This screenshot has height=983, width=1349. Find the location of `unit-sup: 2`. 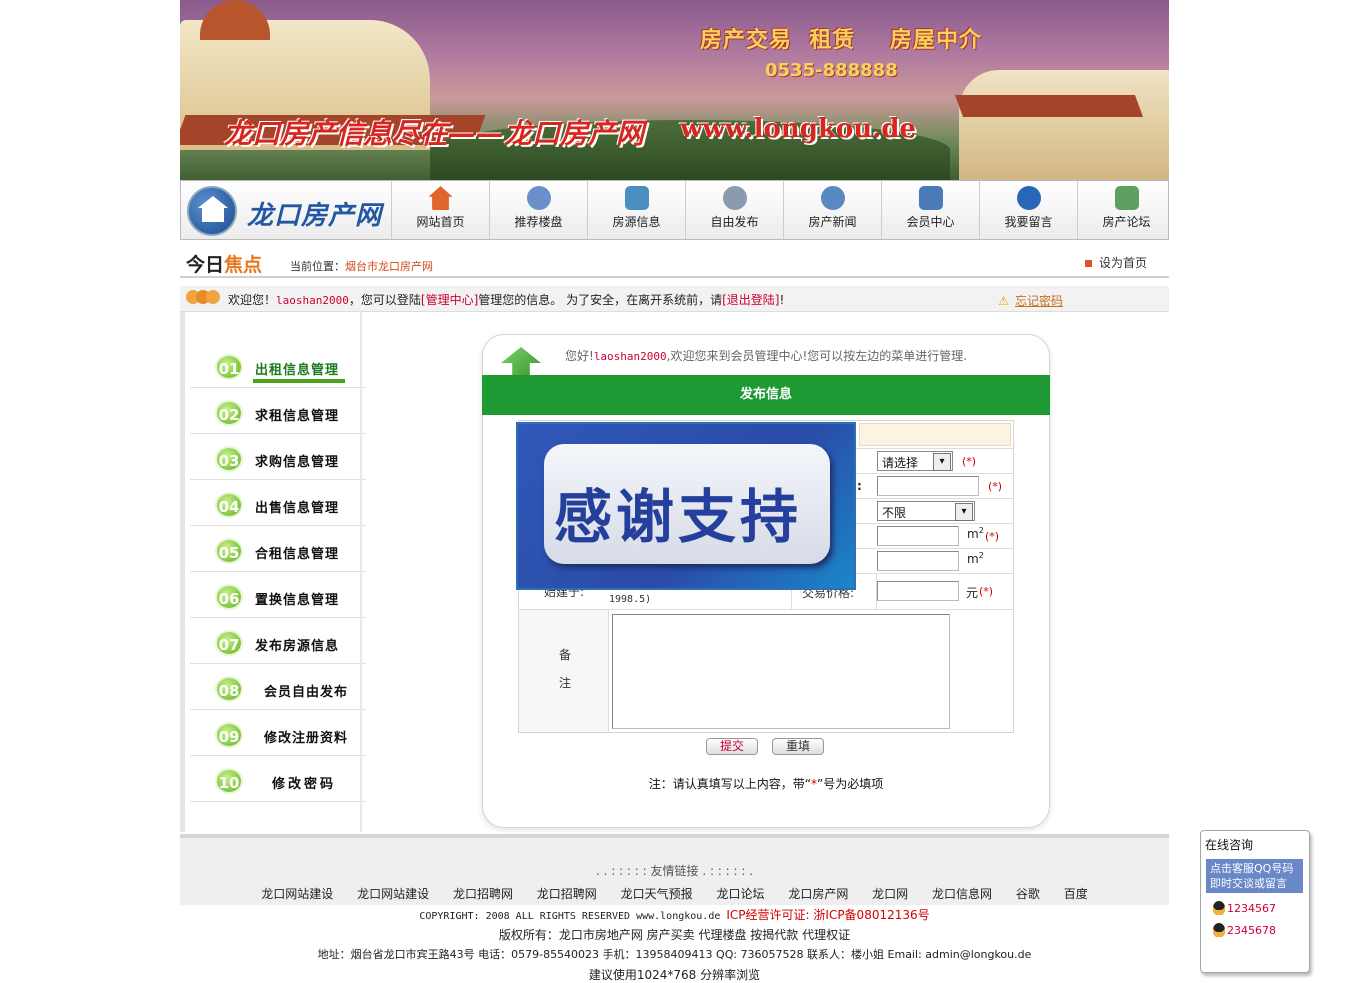

unit-sup: 2 is located at coordinates (981, 530).